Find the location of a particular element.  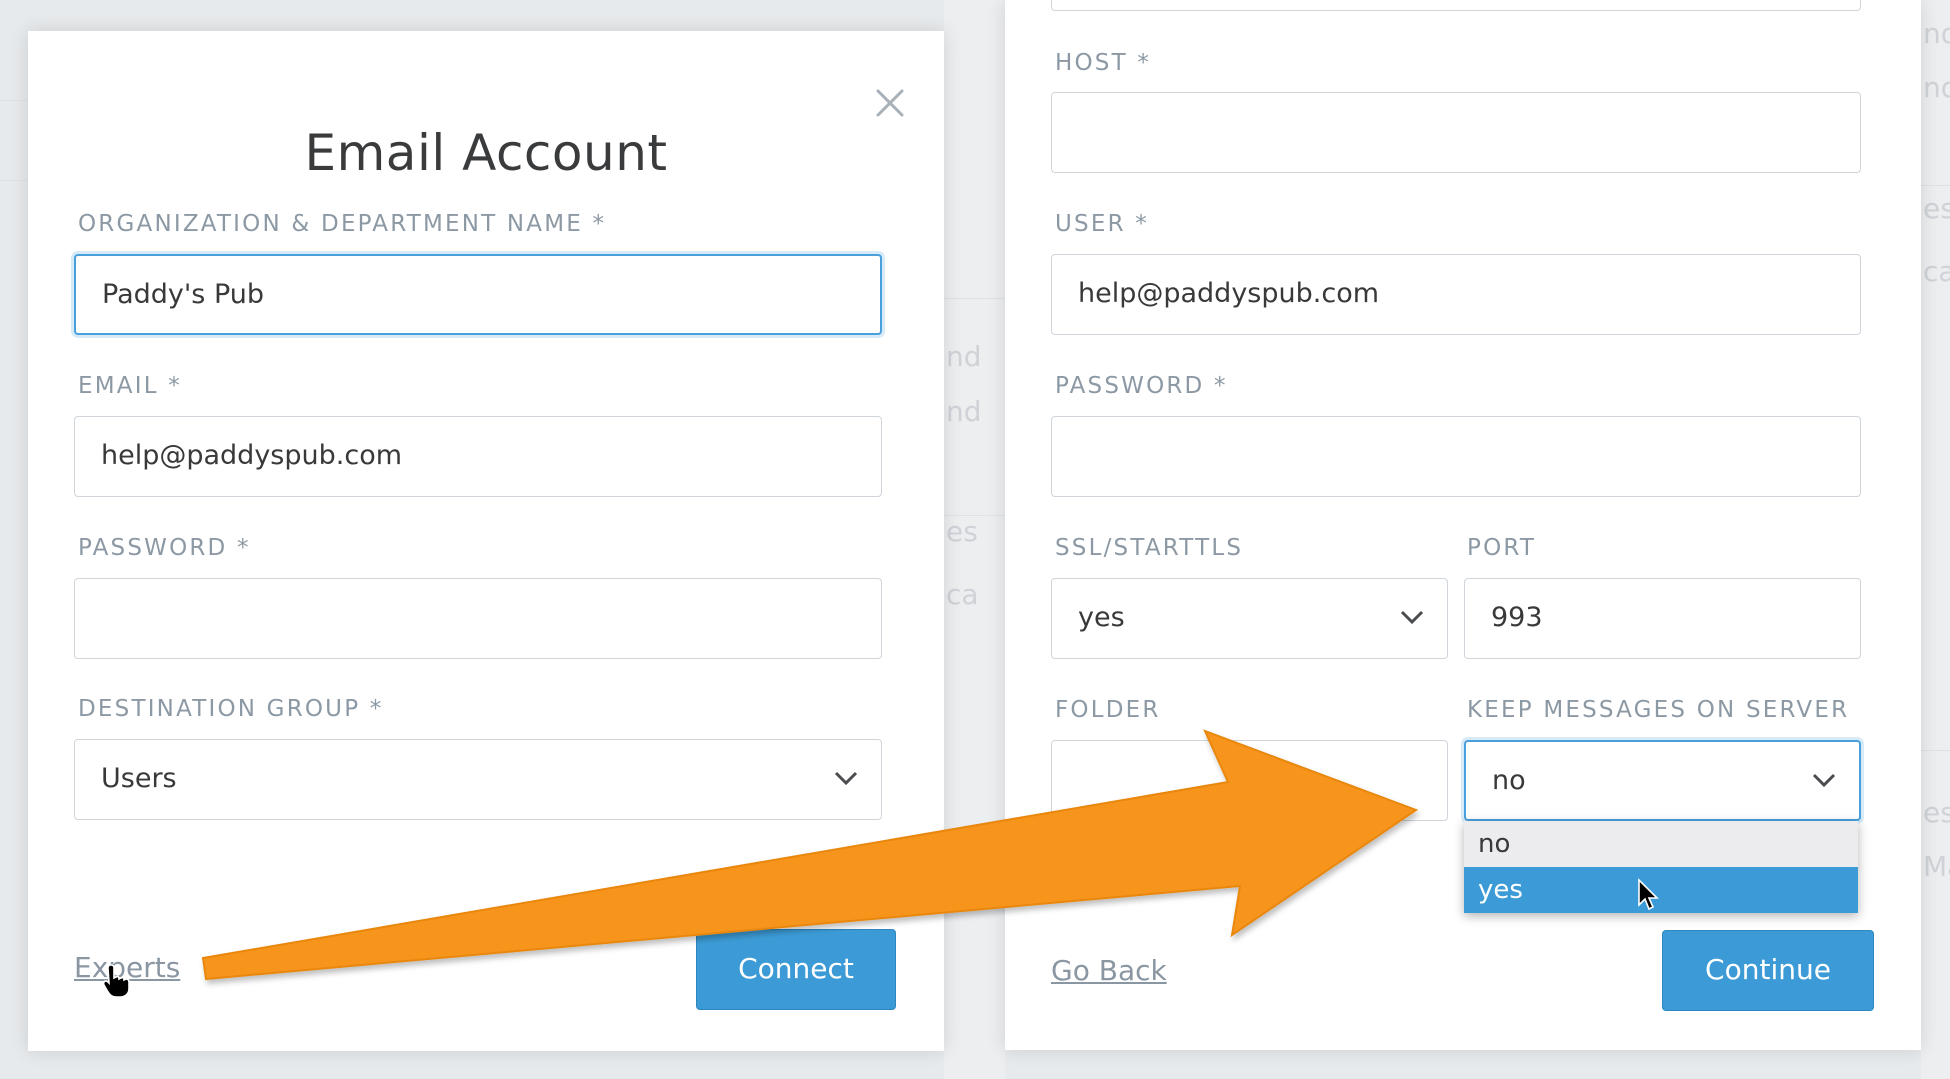

destination-group-value: Users is located at coordinates (139, 778).